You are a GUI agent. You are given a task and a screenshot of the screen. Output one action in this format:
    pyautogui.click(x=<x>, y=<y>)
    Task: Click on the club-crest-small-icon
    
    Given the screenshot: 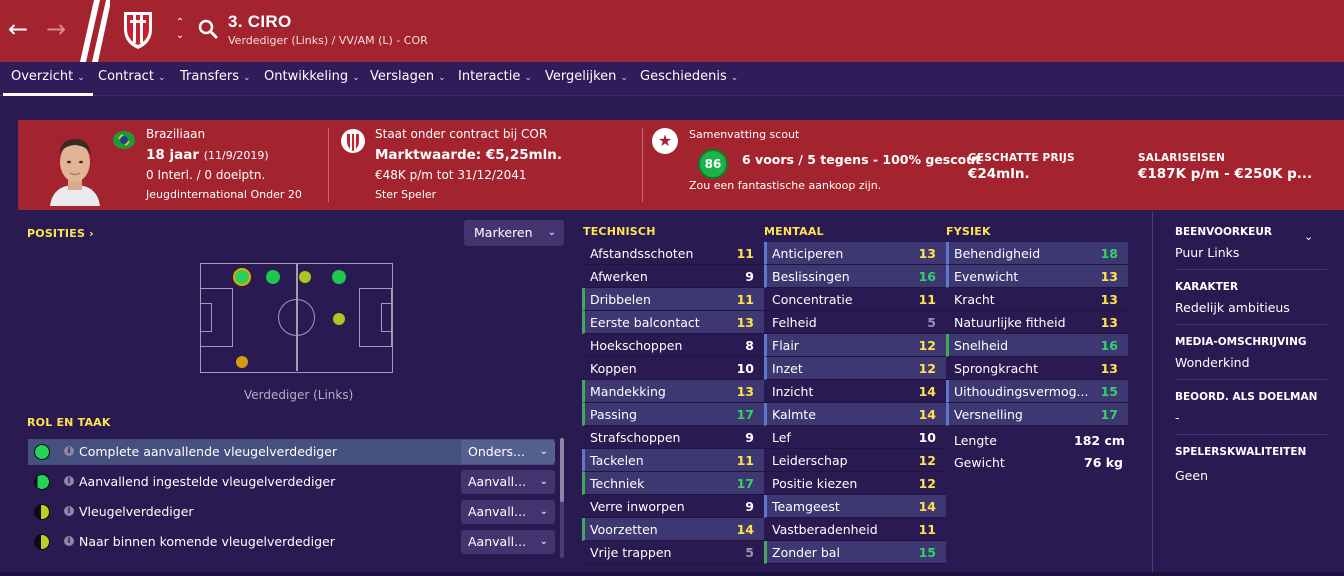 What is the action you would take?
    pyautogui.click(x=353, y=141)
    